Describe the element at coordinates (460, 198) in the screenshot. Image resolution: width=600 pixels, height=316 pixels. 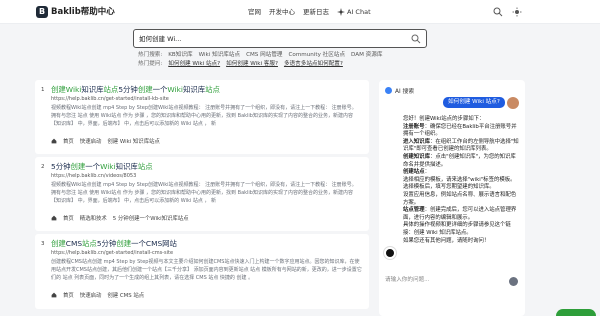
I see `answer-line: 设置应用信息，例如站点名称、展示语言和配色方案。` at that location.